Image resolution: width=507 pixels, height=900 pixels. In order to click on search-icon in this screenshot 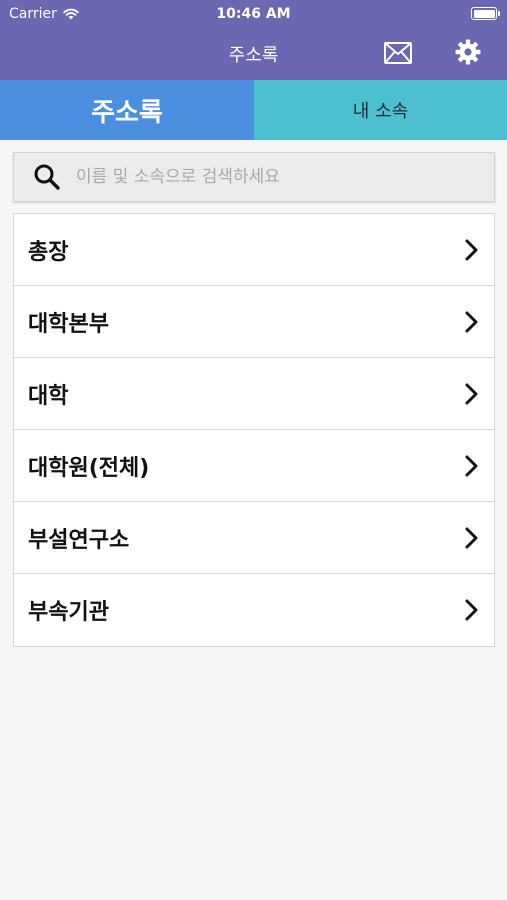, I will do `click(47, 177)`.